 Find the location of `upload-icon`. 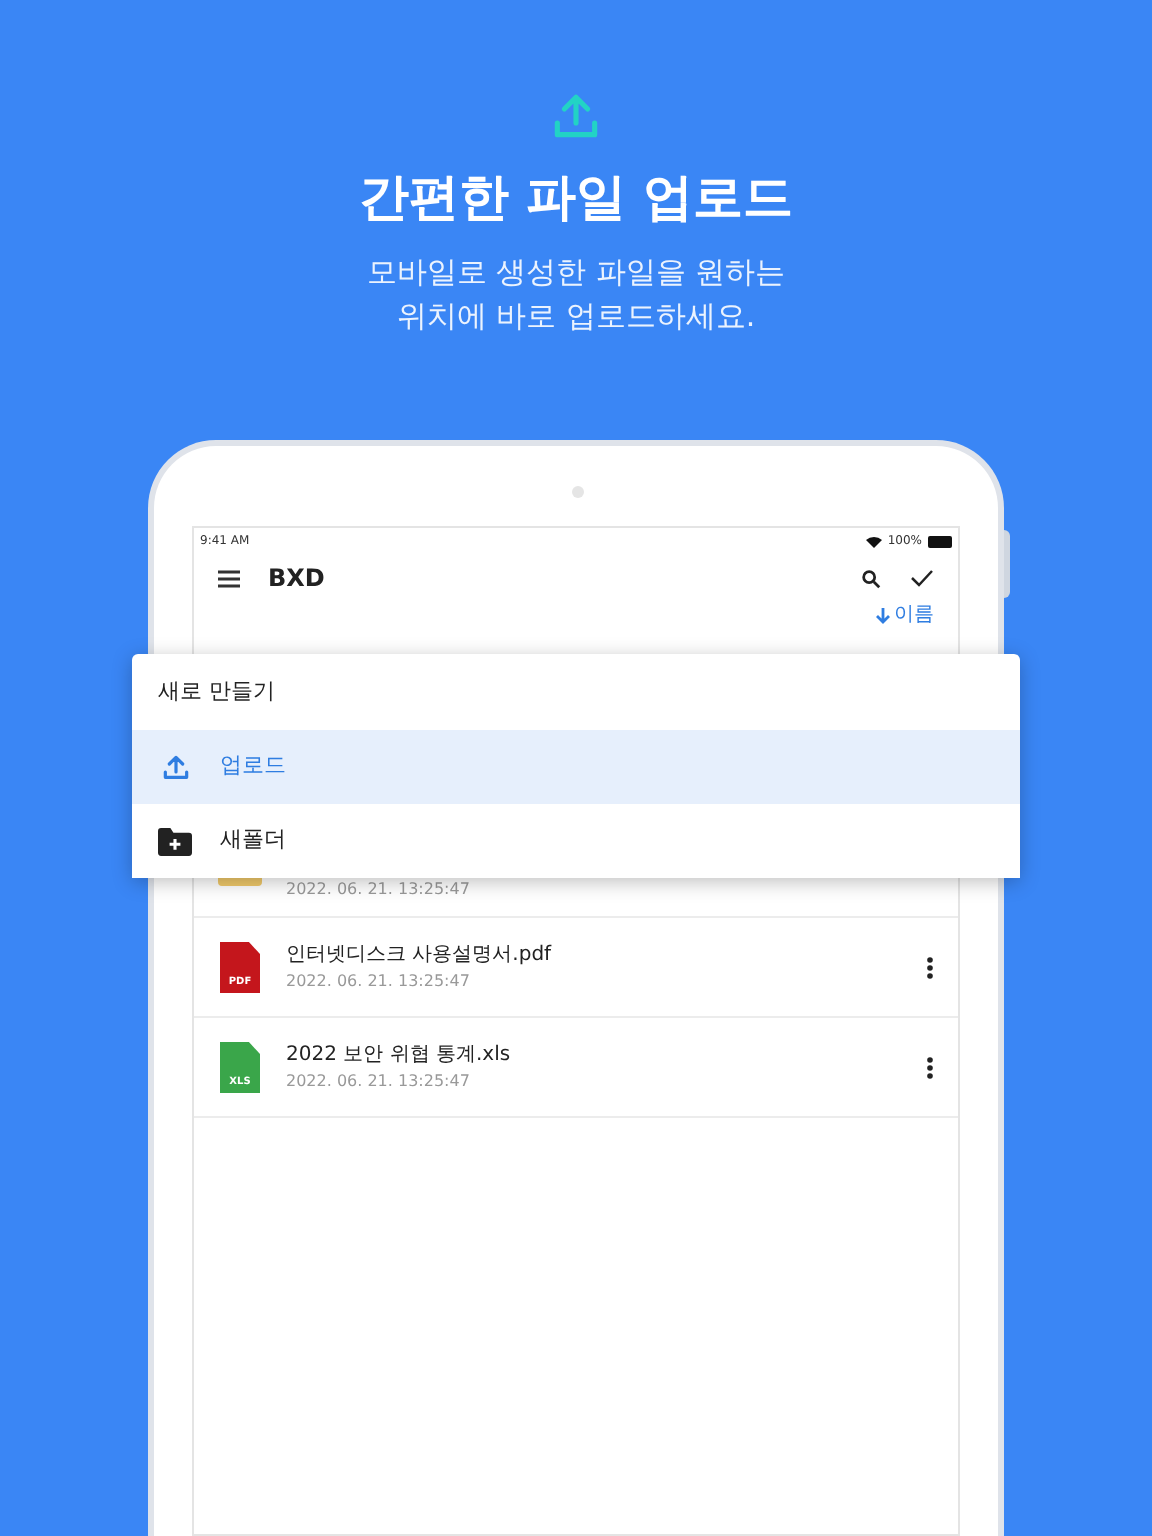

upload-icon is located at coordinates (175, 767).